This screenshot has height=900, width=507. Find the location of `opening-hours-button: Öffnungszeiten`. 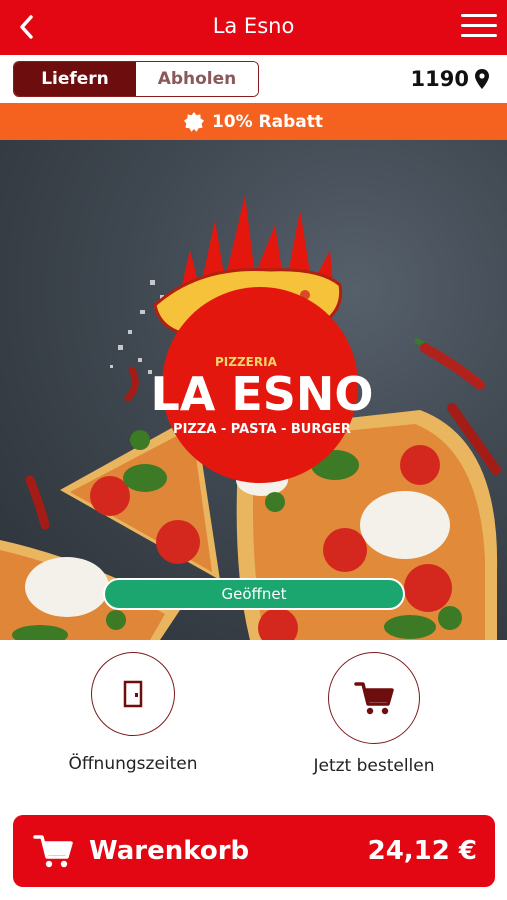

opening-hours-button: Öffnungszeiten is located at coordinates (133, 713).